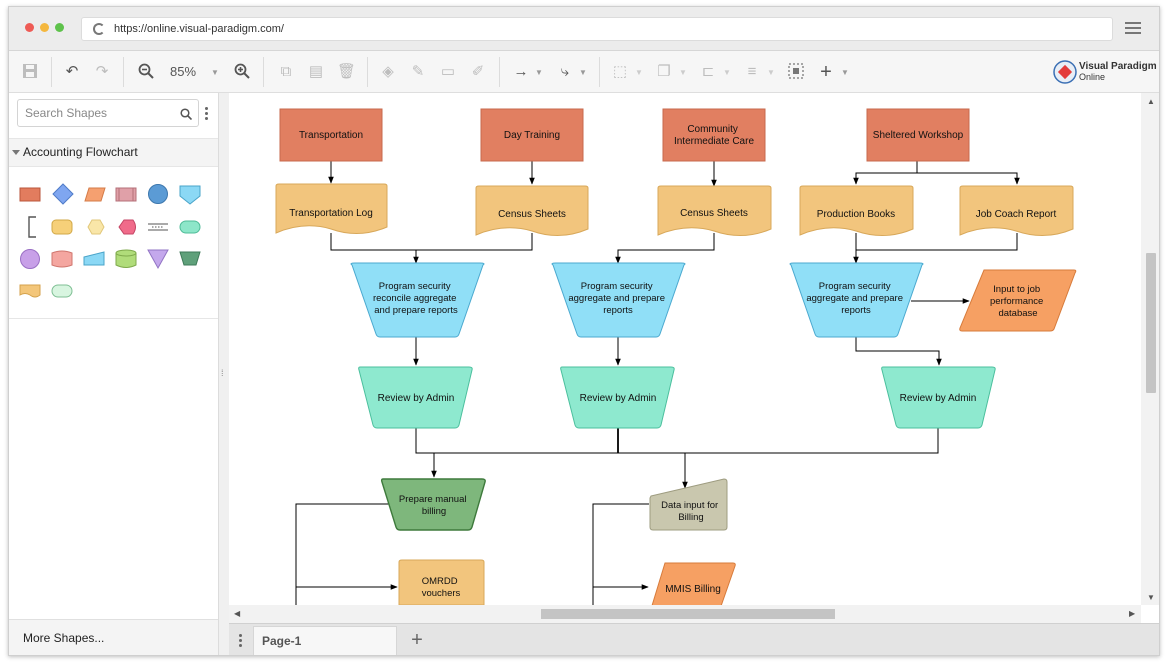 The width and height of the screenshot is (1170, 665). I want to click on predefined-process-icon, so click(126, 194).